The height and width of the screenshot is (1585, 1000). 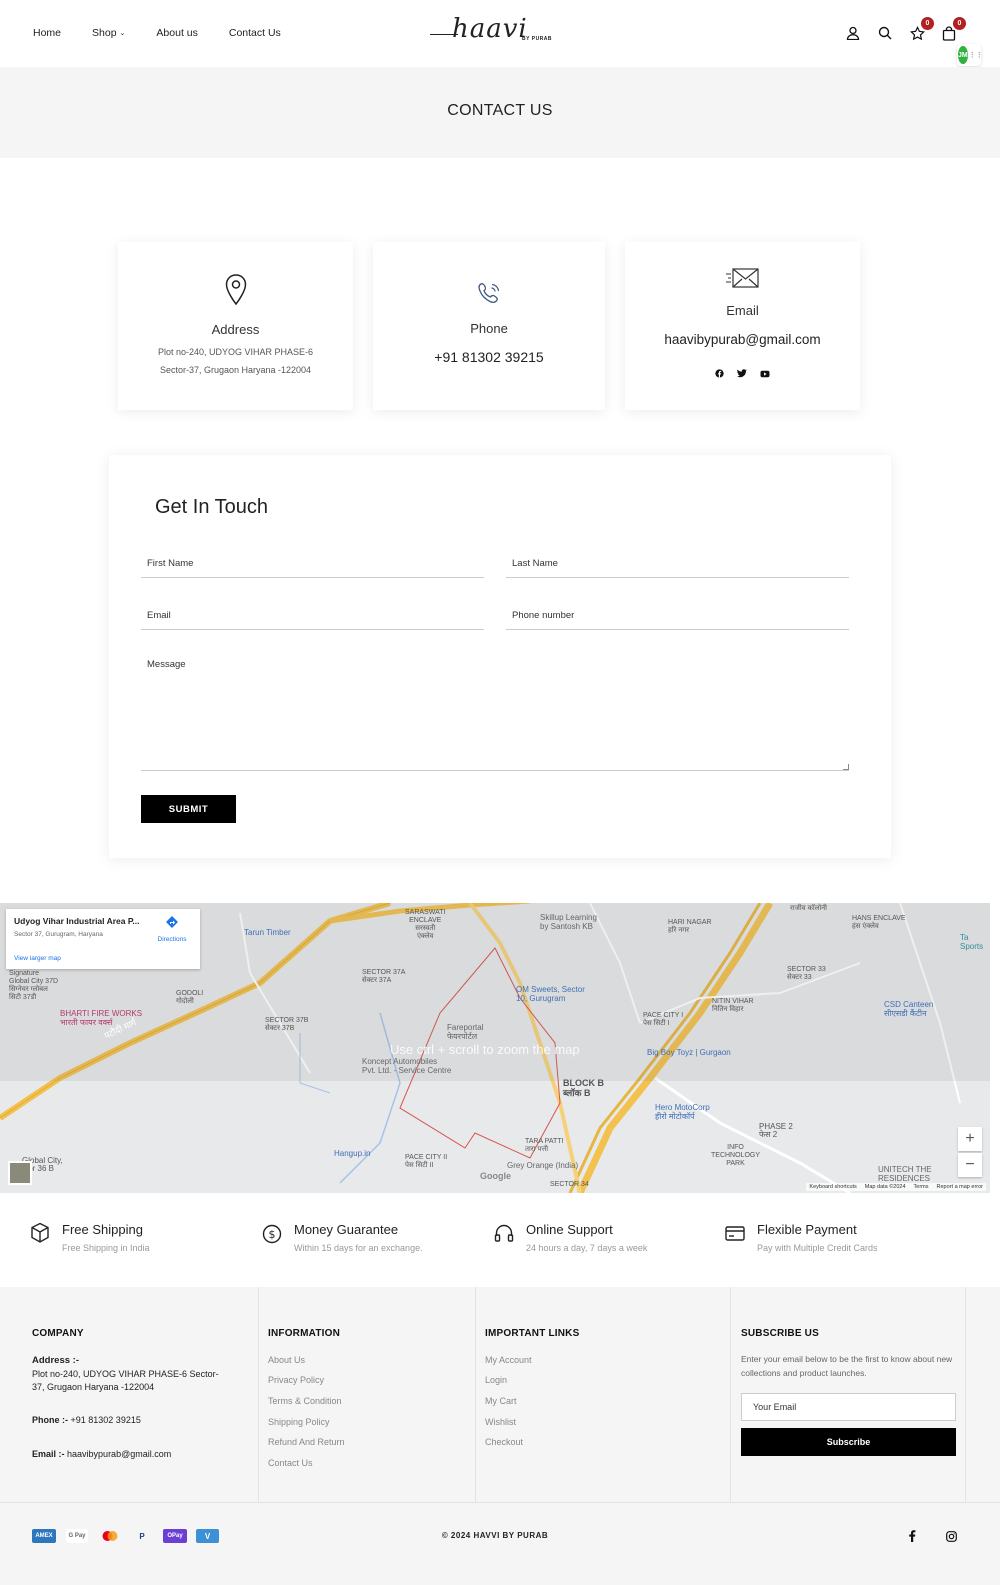 What do you see at coordinates (908, 1009) in the screenshot?
I see `map-label-csd: CSD Canteen सीएसडी कैंटीन` at bounding box center [908, 1009].